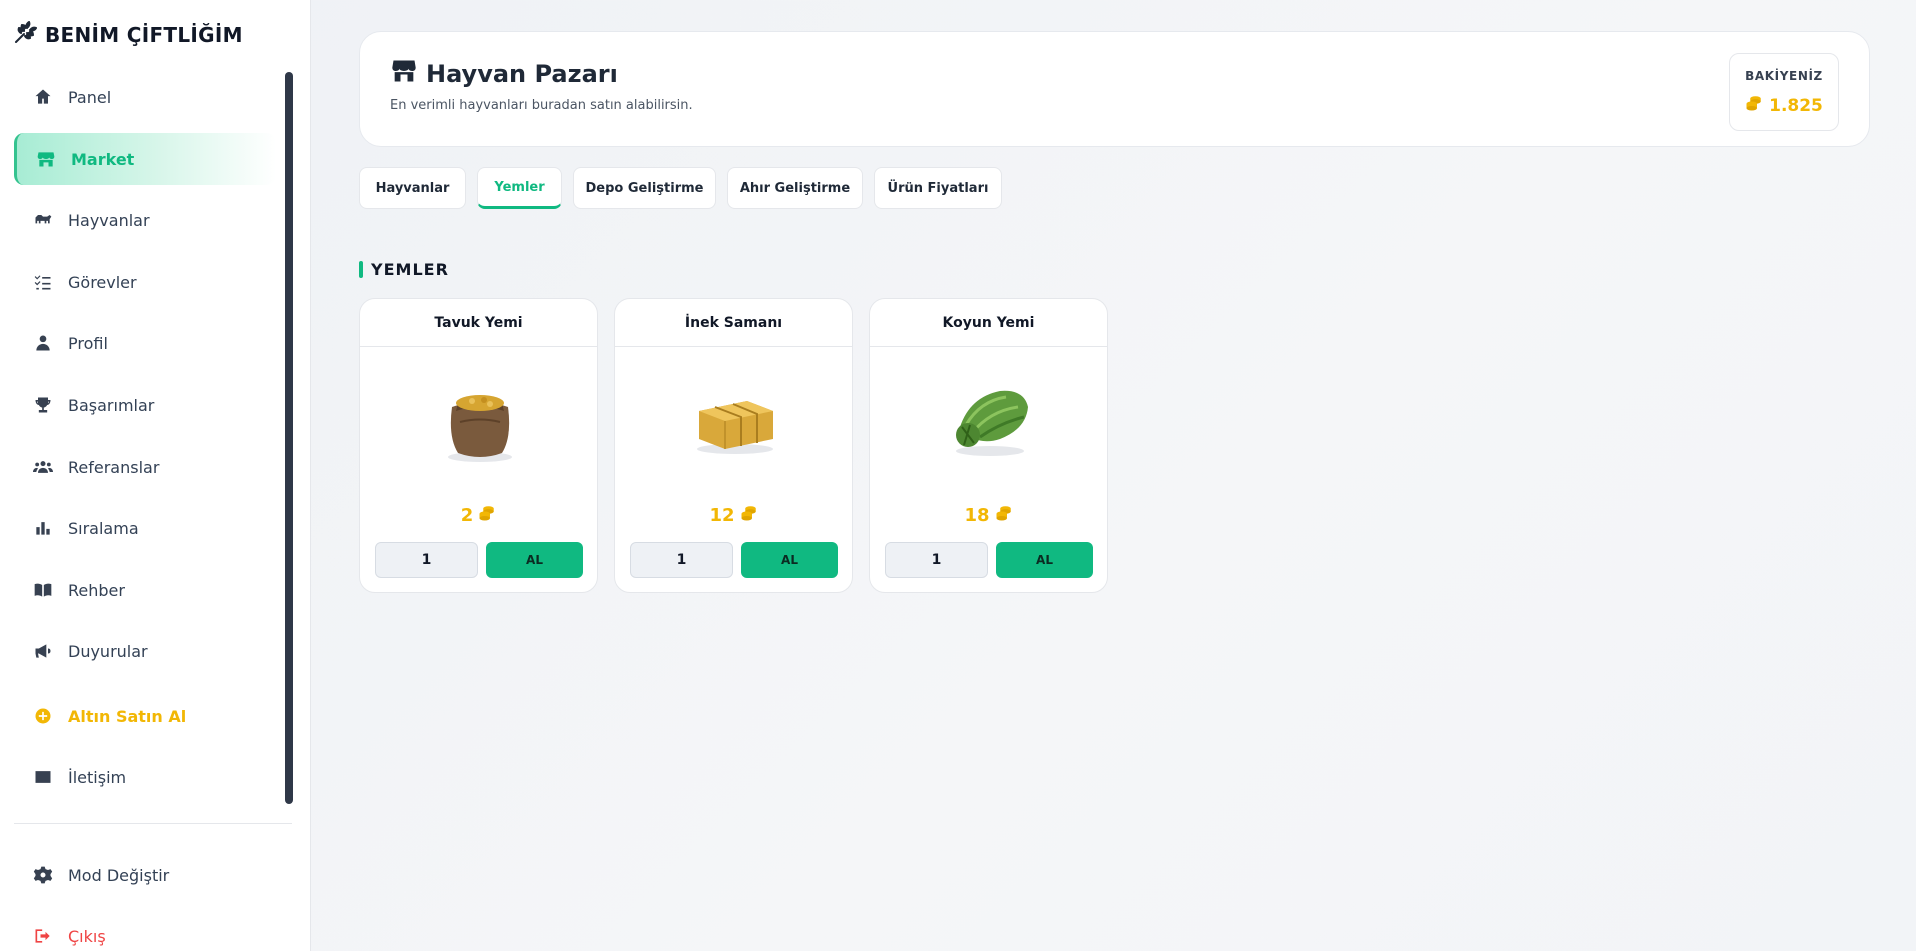 The image size is (1916, 951). What do you see at coordinates (145, 282) in the screenshot?
I see `sidebar-item-gorevler: Görevler` at bounding box center [145, 282].